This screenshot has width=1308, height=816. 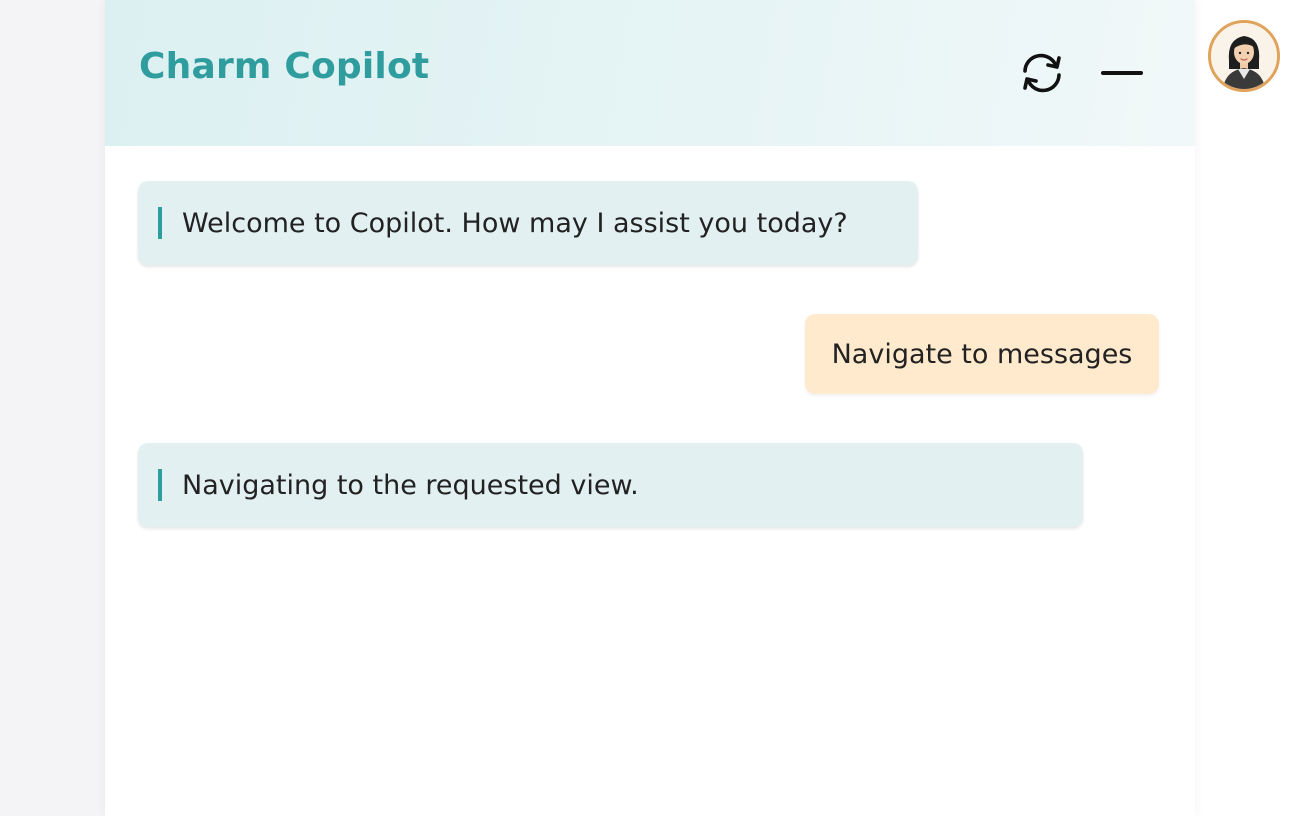 I want to click on assistant-message: Navigating to the requested view., so click(x=610, y=485).